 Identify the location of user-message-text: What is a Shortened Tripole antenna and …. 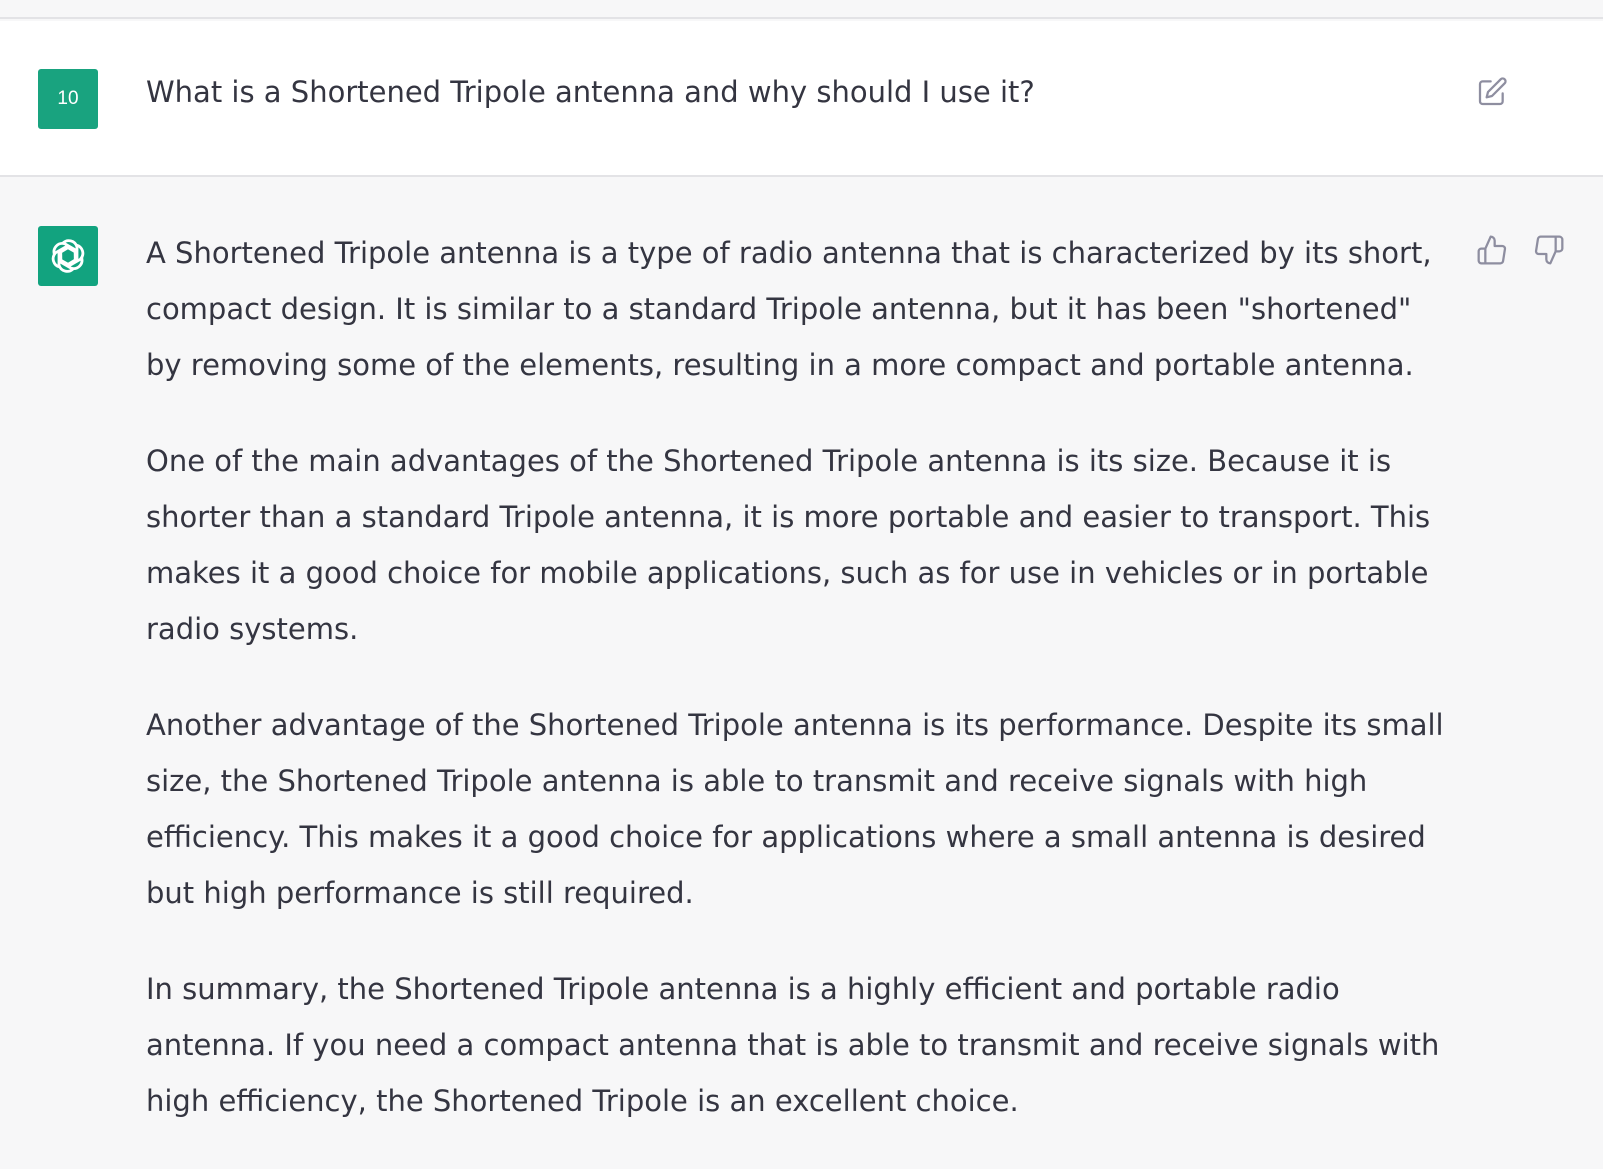
(590, 92).